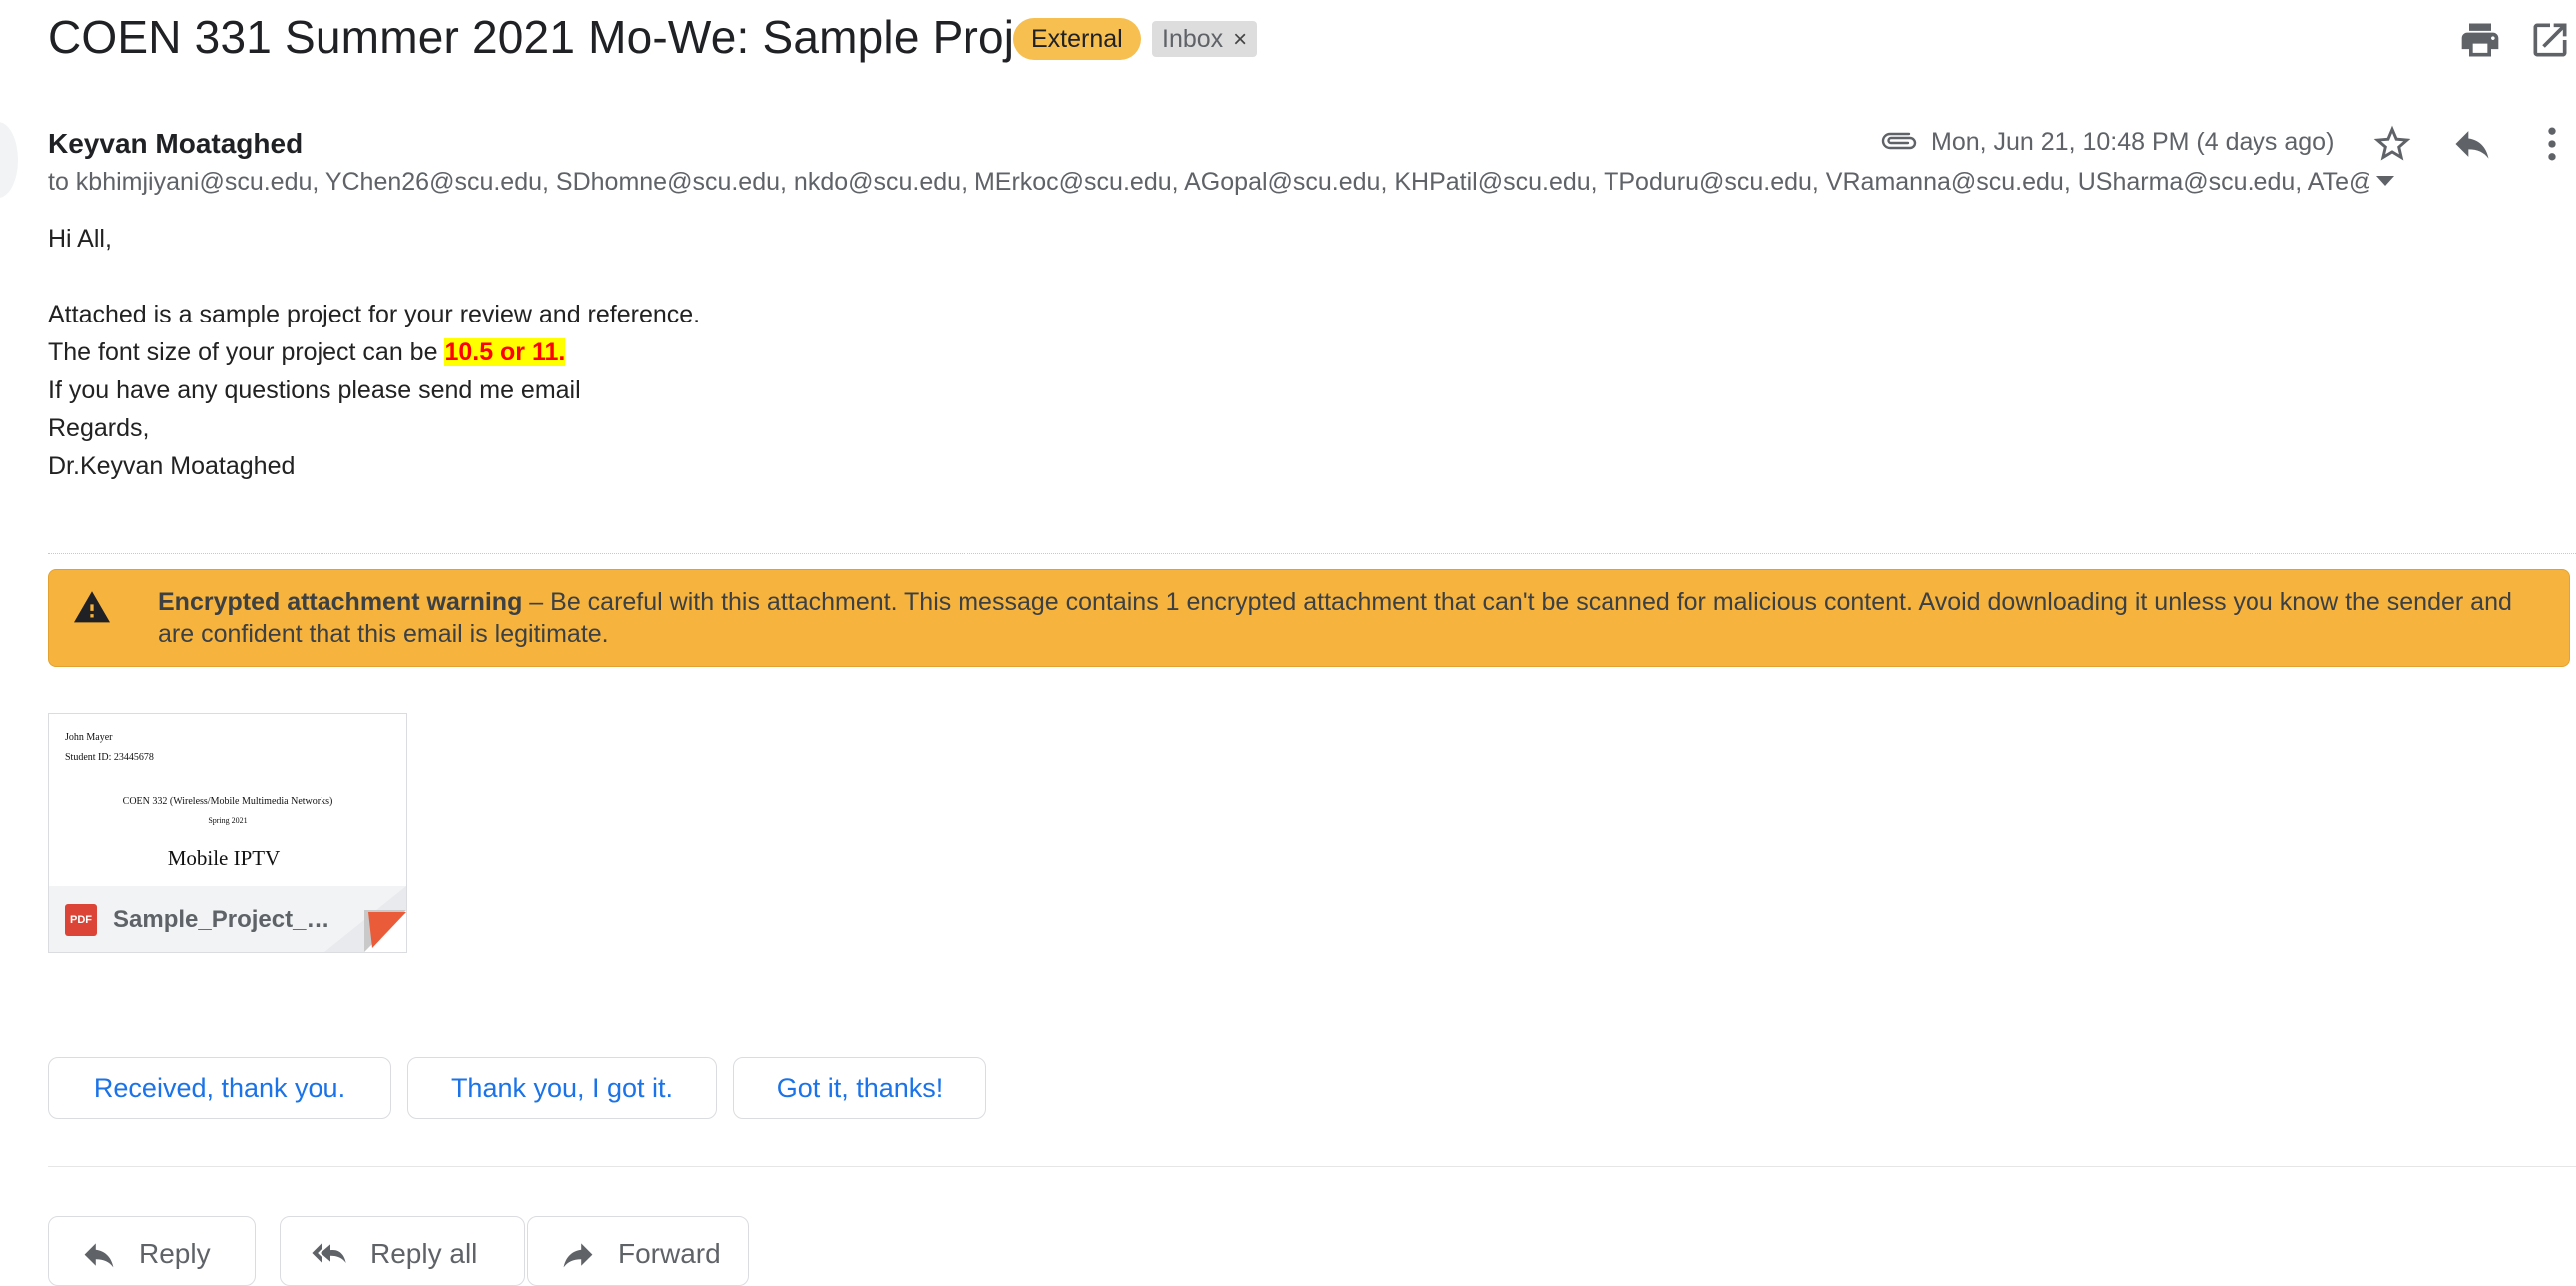 The image size is (2576, 1286). Describe the element at coordinates (1312, 1167) in the screenshot. I see `actions-divider` at that location.